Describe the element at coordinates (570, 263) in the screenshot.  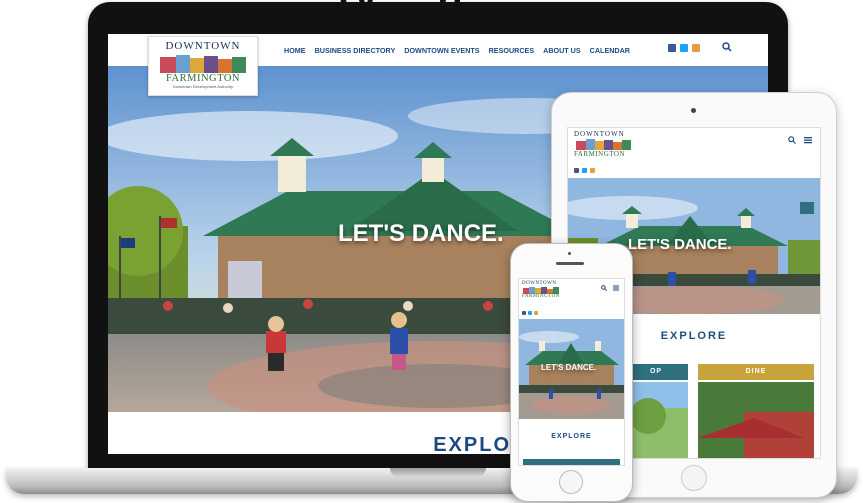
I see `phone-speaker` at that location.